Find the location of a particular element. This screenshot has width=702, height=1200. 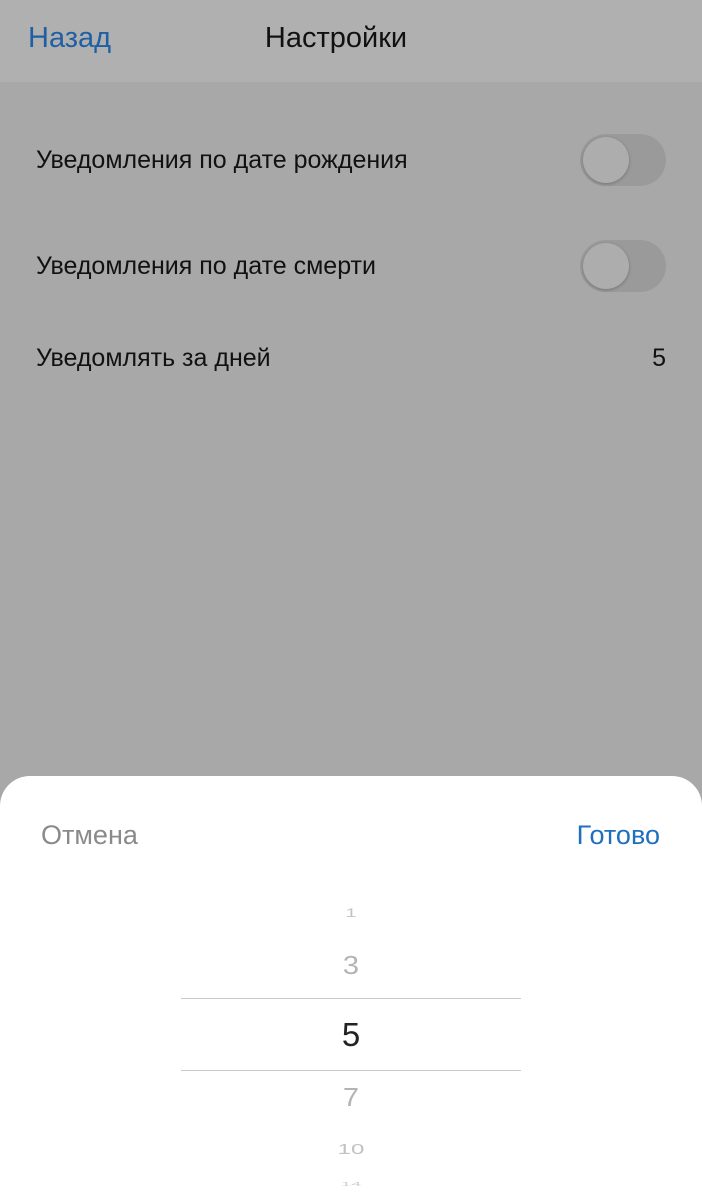

notify-days-value: 5 is located at coordinates (659, 358).